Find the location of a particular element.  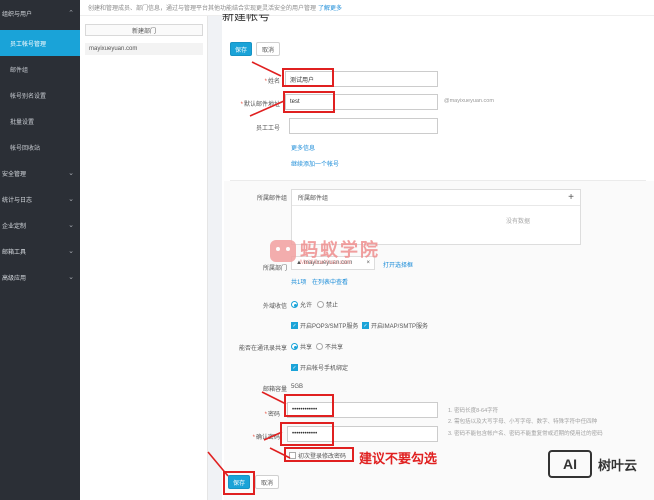

brand-name: 树叶云 is located at coordinates (618, 465).